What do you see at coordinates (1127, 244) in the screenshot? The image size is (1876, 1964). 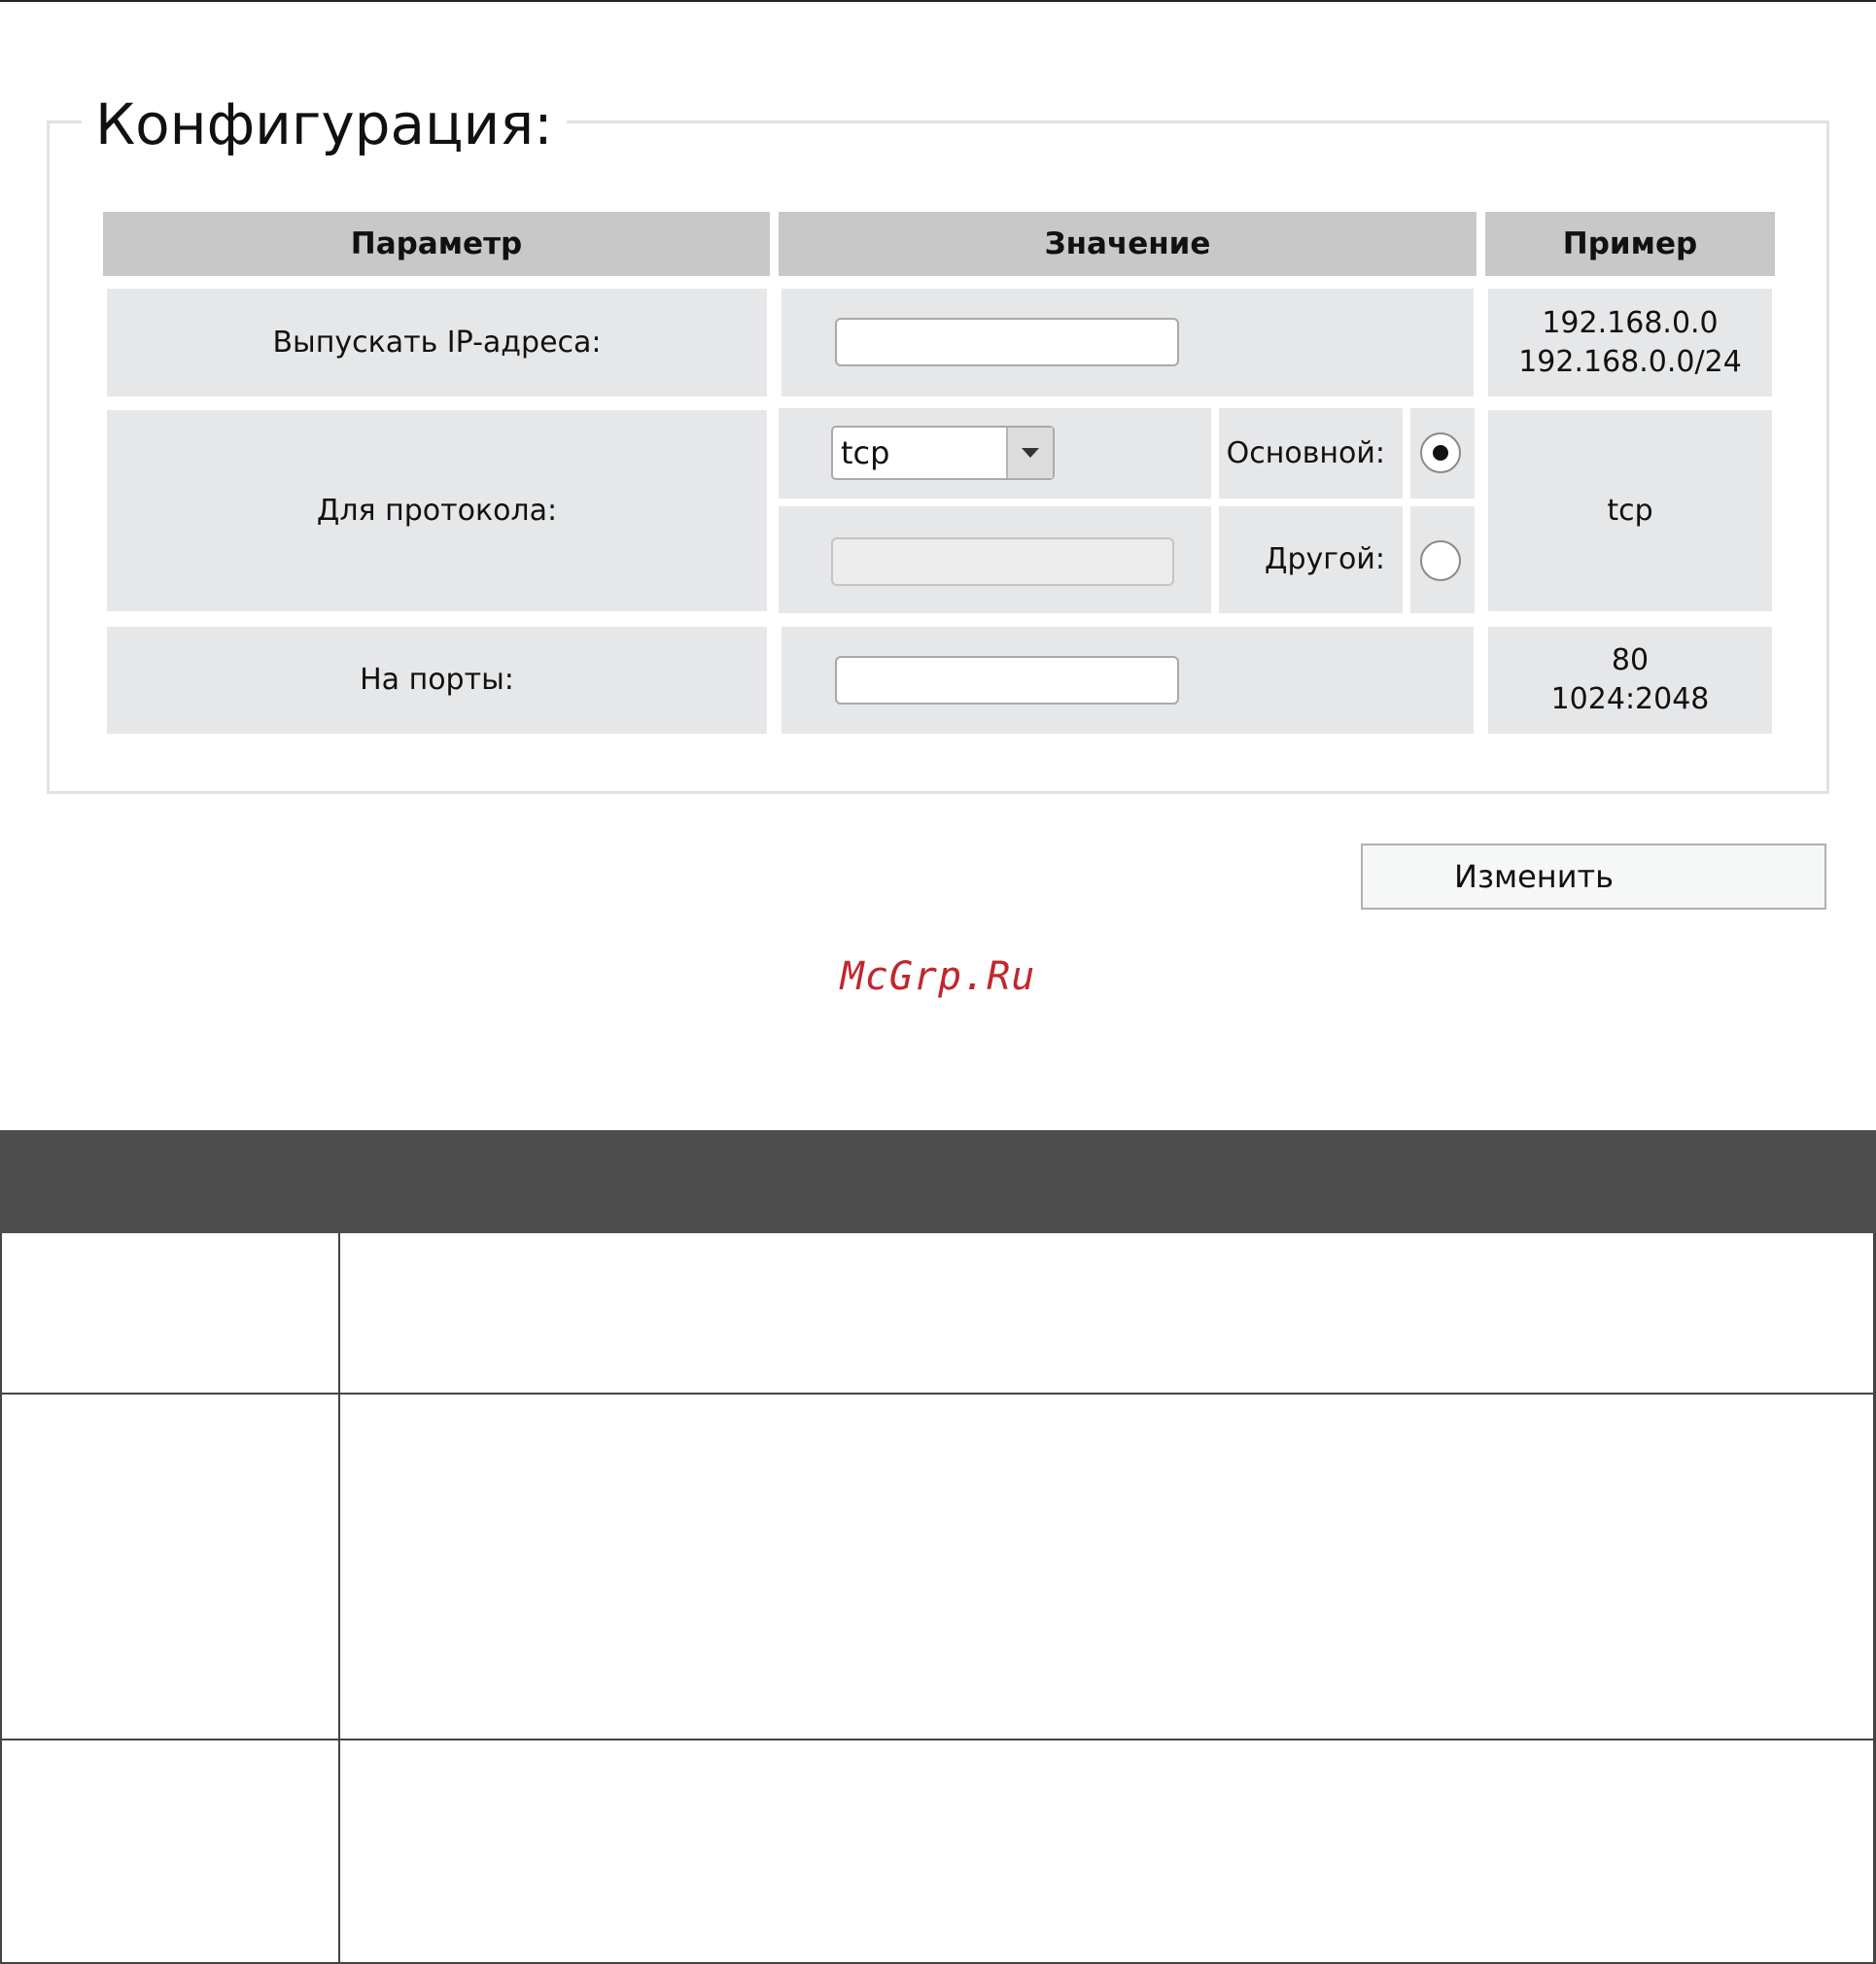 I see `header-value: Значение` at bounding box center [1127, 244].